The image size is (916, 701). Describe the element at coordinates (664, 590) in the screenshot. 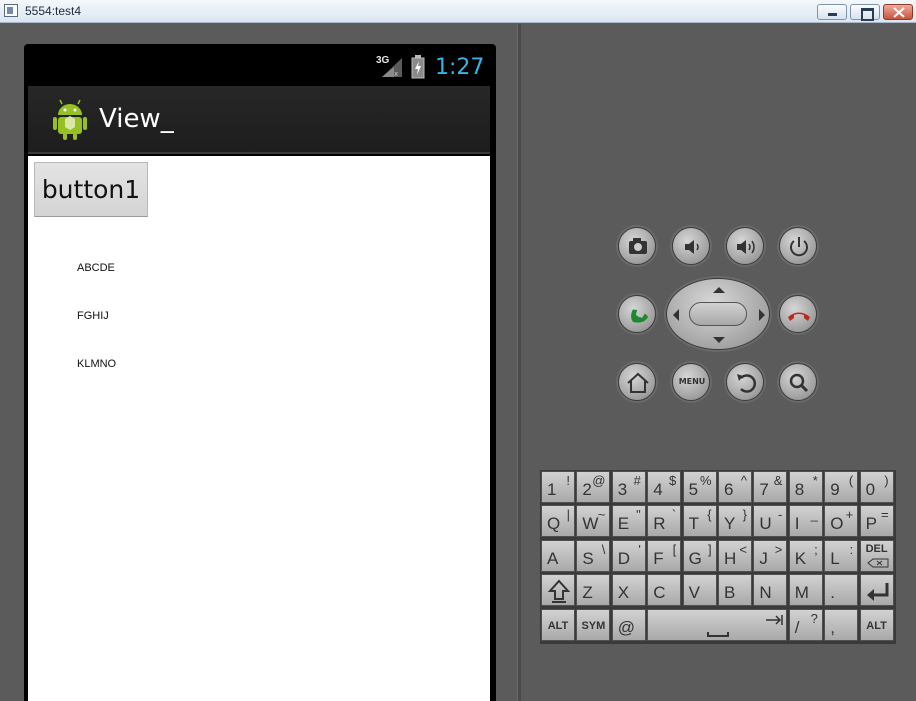

I see `key-c: C` at that location.